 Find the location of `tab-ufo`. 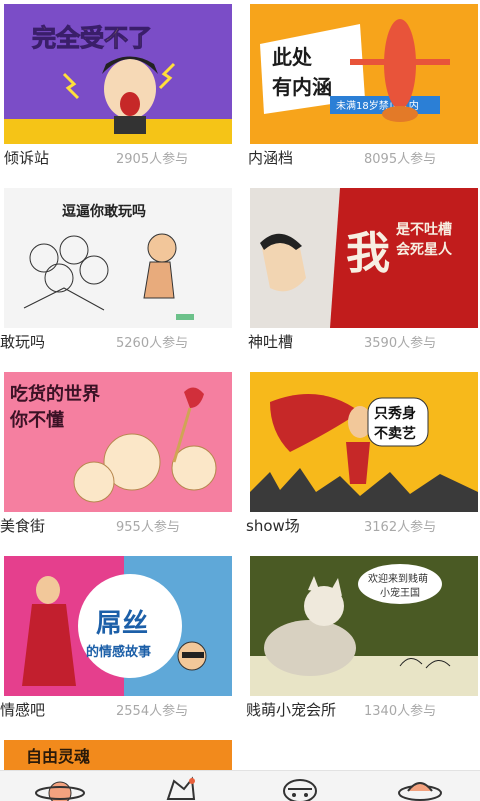

tab-ufo is located at coordinates (420, 786).